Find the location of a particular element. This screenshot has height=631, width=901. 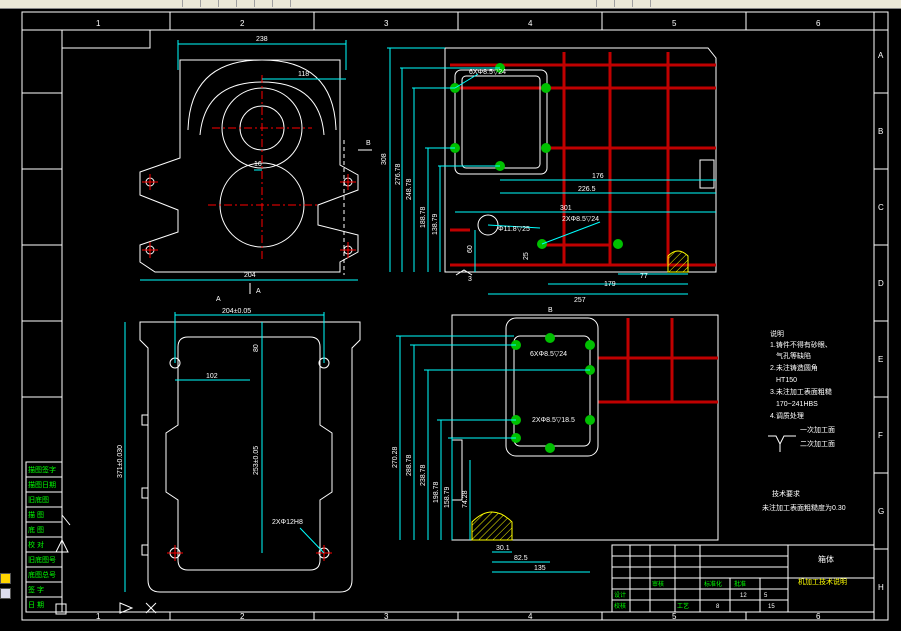

dim-label: 198.78 is located at coordinates (436, 492).